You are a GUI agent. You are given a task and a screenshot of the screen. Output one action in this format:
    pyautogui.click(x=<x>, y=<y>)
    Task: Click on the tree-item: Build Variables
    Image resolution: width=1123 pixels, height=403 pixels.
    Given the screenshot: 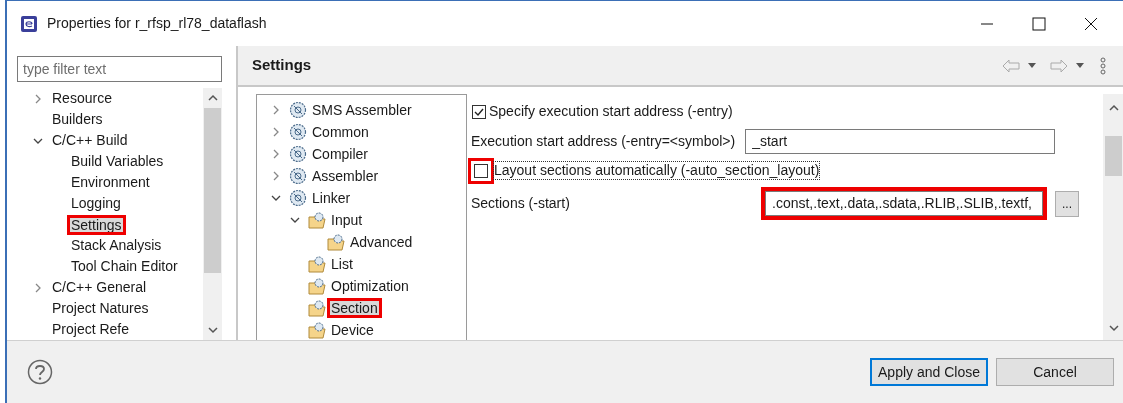 What is the action you would take?
    pyautogui.click(x=117, y=161)
    